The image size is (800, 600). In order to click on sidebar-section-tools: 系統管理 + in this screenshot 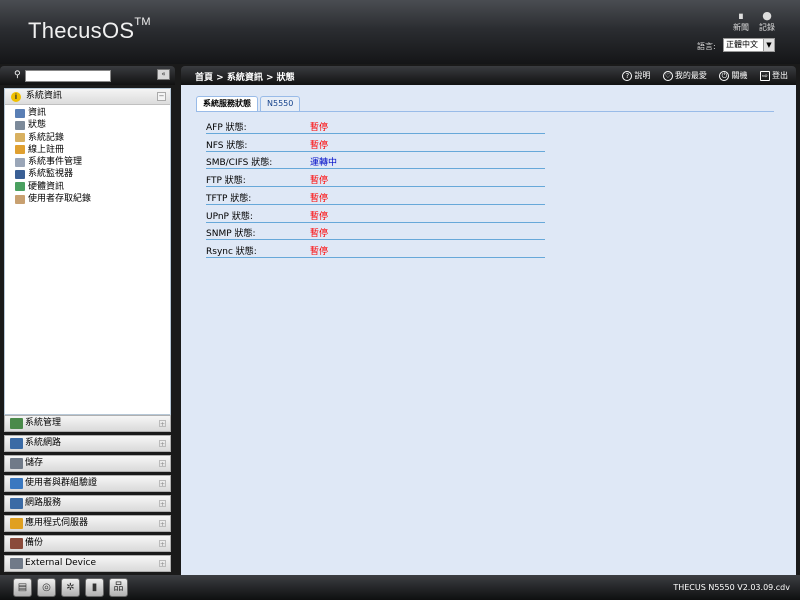, I will do `click(87, 423)`.